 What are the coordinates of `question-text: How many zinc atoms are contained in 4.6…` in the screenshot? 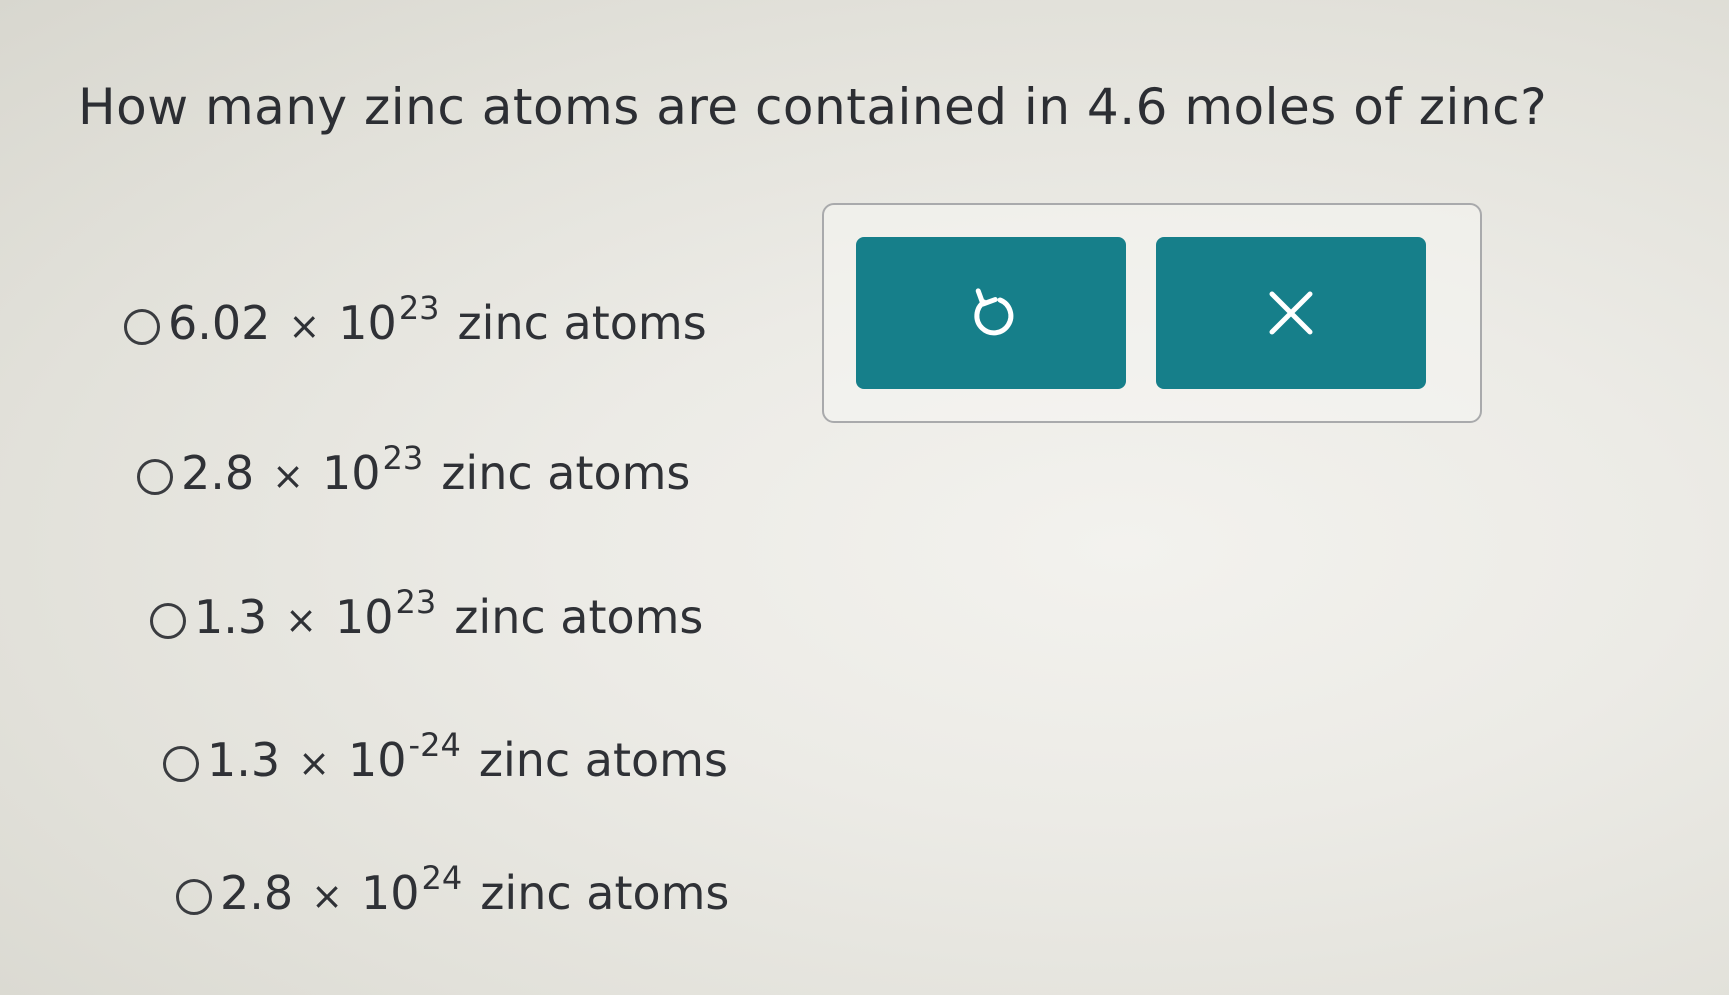 It's located at (813, 107).